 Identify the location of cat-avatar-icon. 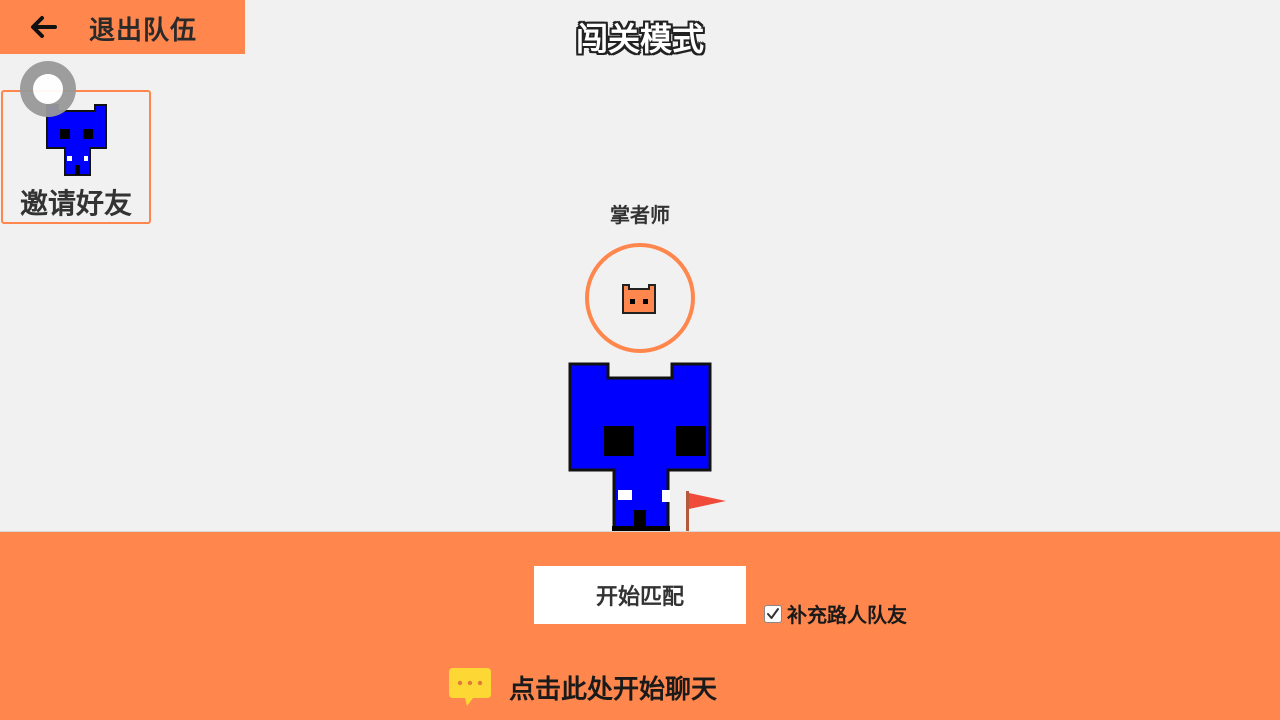
(639, 299).